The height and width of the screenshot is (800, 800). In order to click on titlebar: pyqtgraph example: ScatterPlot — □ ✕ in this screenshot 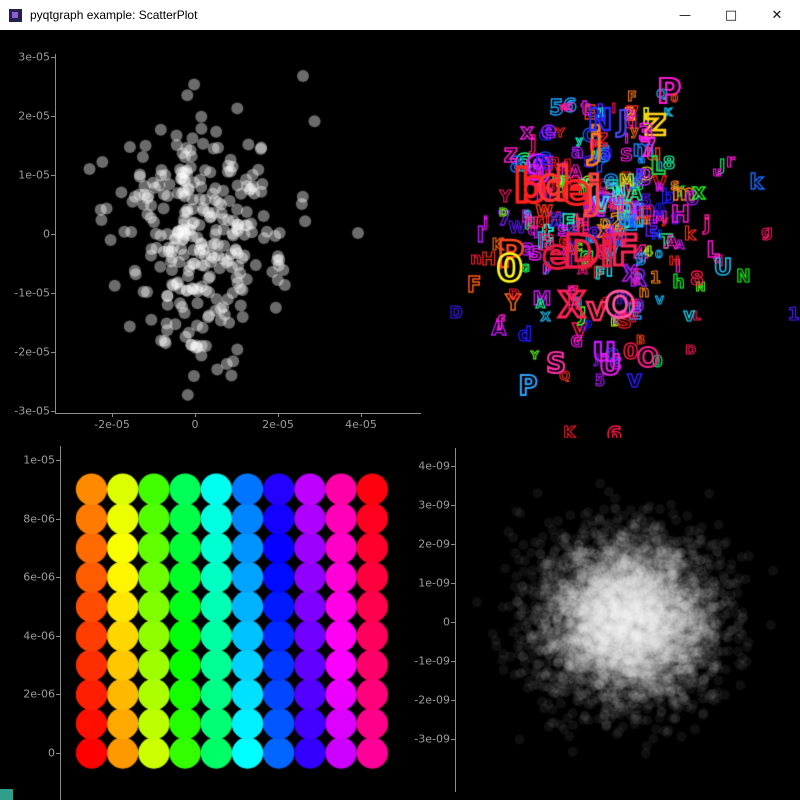, I will do `click(400, 15)`.